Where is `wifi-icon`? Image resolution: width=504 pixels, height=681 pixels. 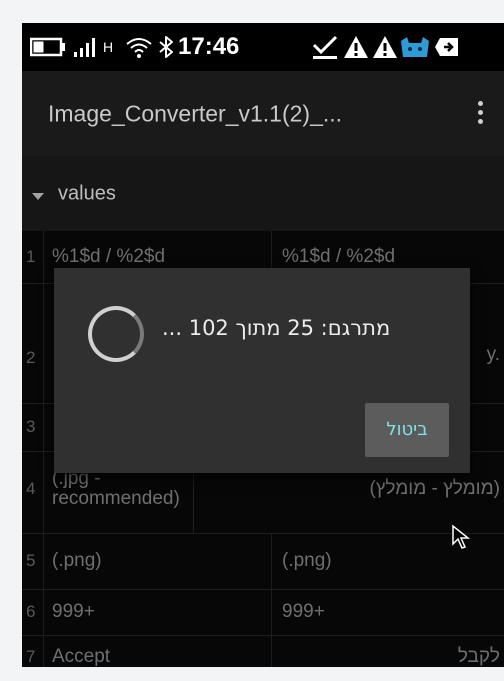
wifi-icon is located at coordinates (139, 48).